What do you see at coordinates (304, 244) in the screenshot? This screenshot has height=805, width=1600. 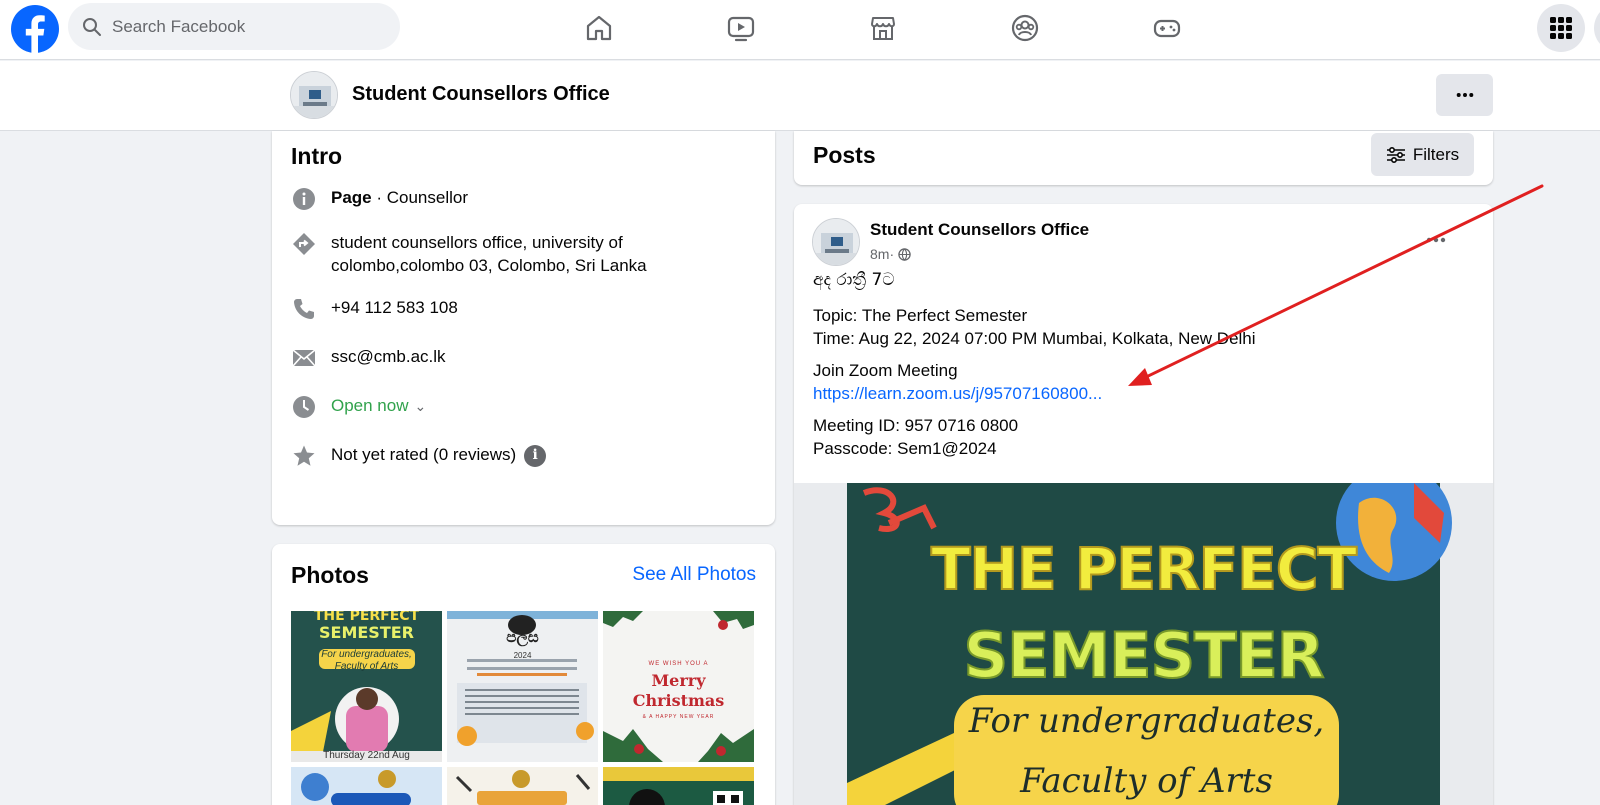 I see `directions-icon` at bounding box center [304, 244].